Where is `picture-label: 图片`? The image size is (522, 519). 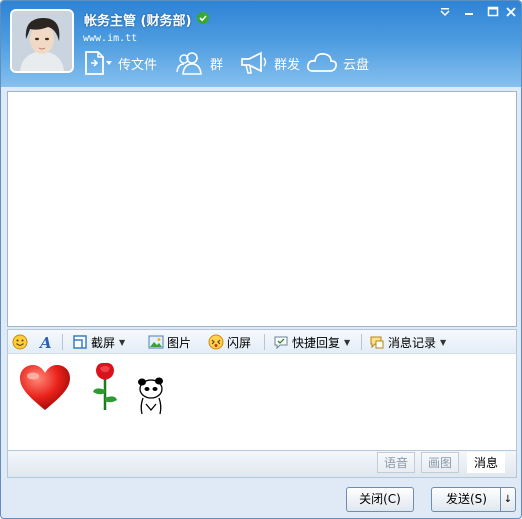 picture-label: 图片 is located at coordinates (179, 342).